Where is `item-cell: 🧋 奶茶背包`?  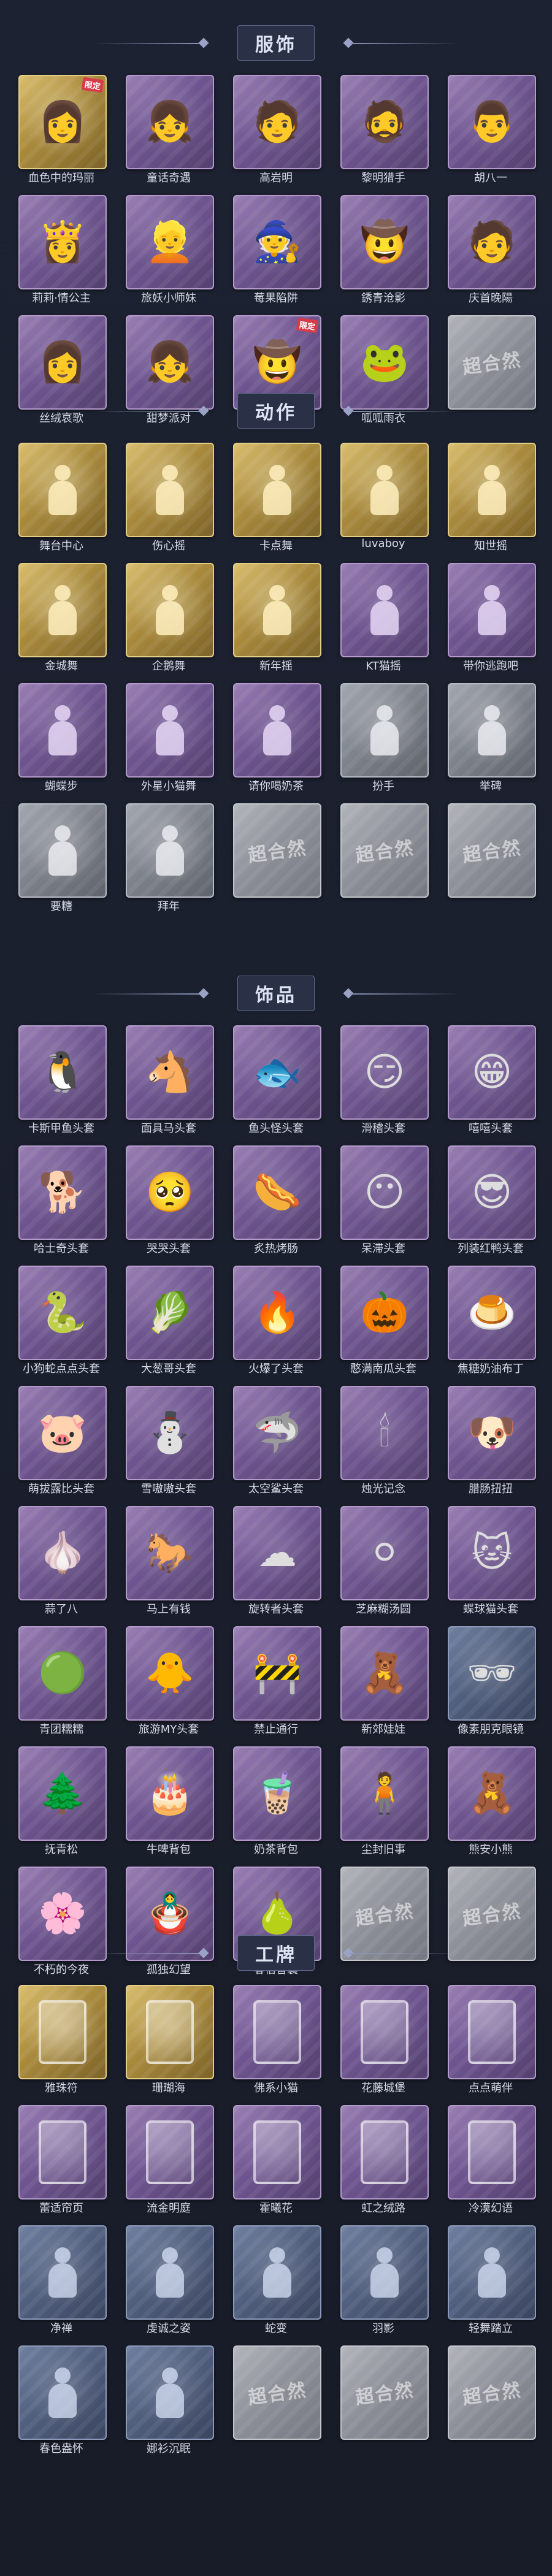
item-cell: 🧋 奶茶背包 is located at coordinates (277, 1801).